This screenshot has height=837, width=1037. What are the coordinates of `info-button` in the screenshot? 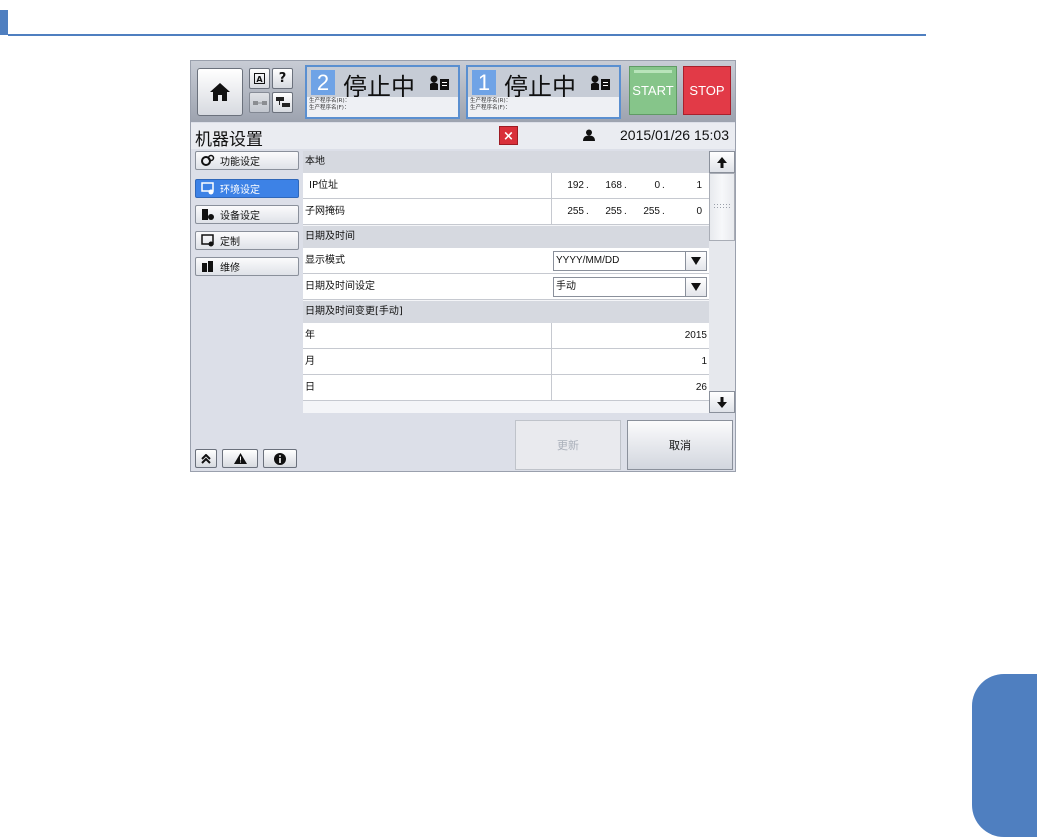 It's located at (280, 458).